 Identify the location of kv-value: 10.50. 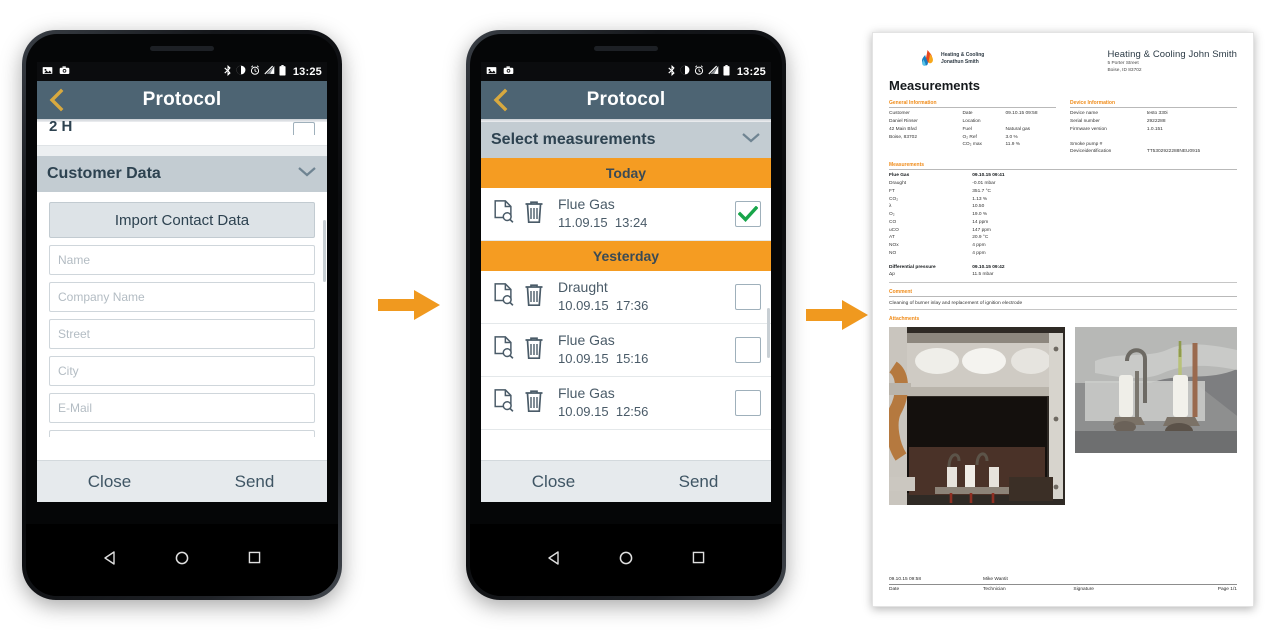
(978, 207).